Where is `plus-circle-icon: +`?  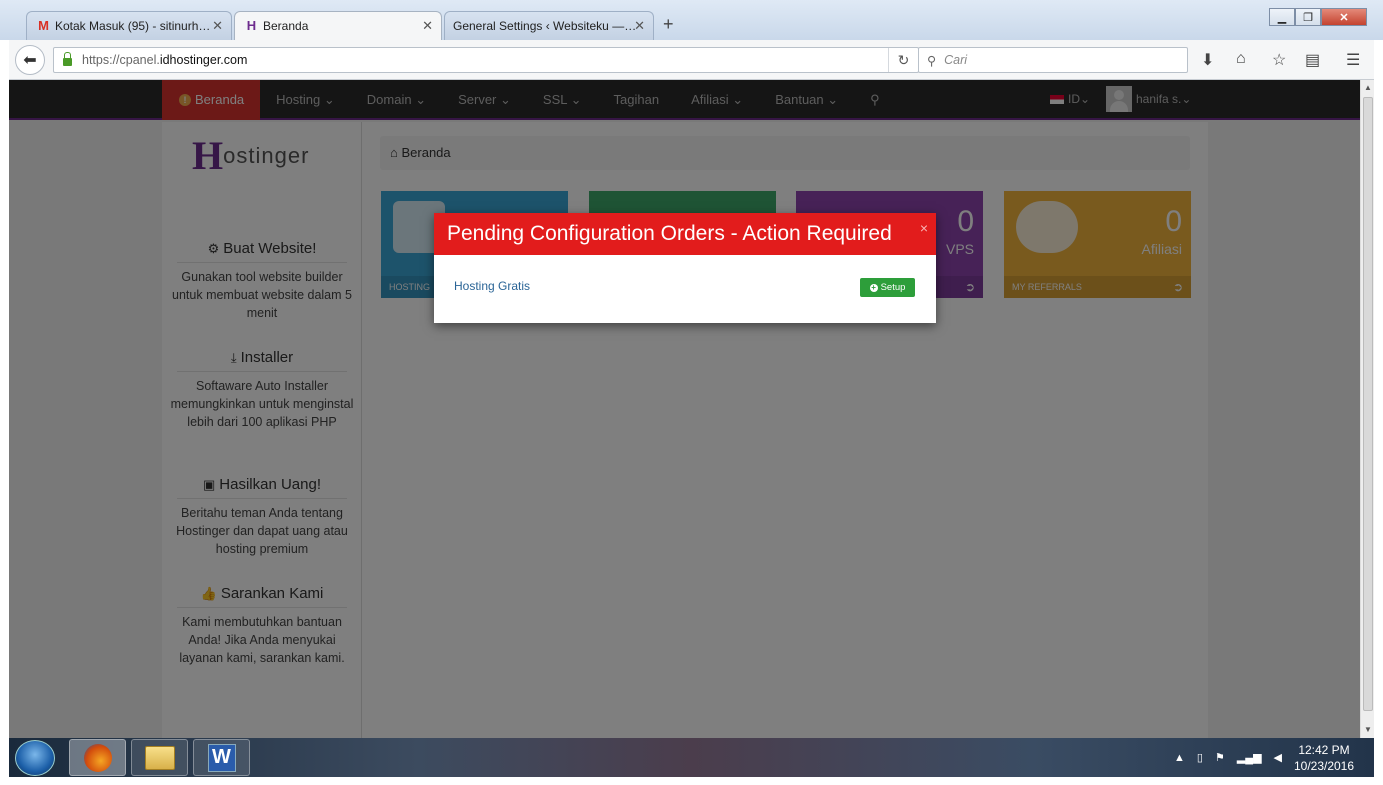 plus-circle-icon: + is located at coordinates (873, 287).